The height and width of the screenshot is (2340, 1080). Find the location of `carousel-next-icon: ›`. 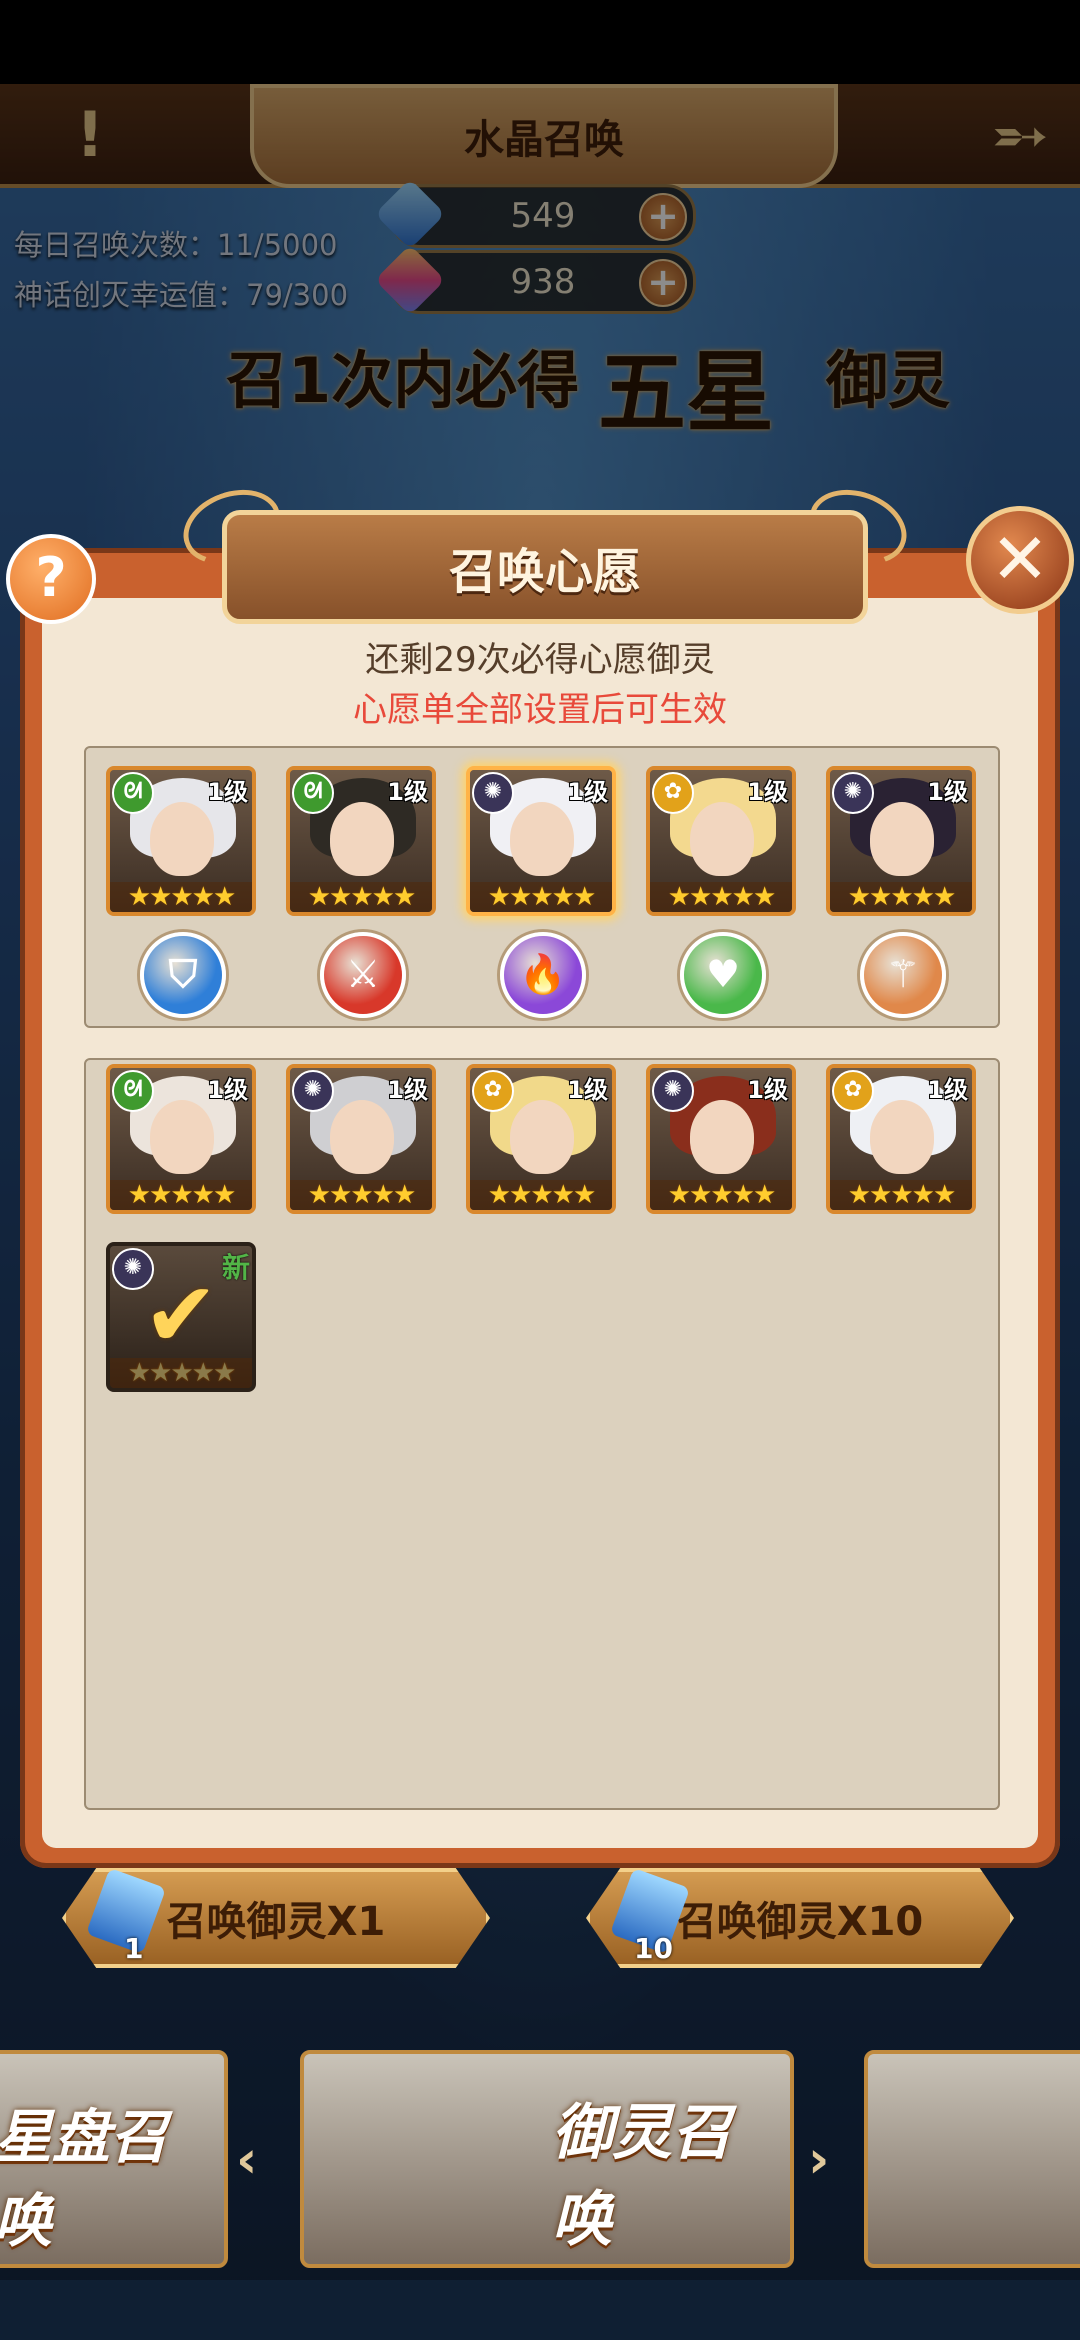

carousel-next-icon: › is located at coordinates (818, 2160).